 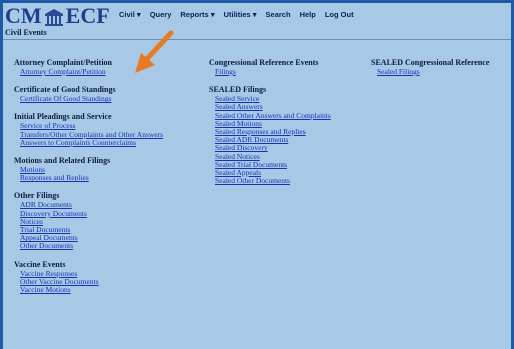 I want to click on menu-label: Search, so click(x=278, y=14).